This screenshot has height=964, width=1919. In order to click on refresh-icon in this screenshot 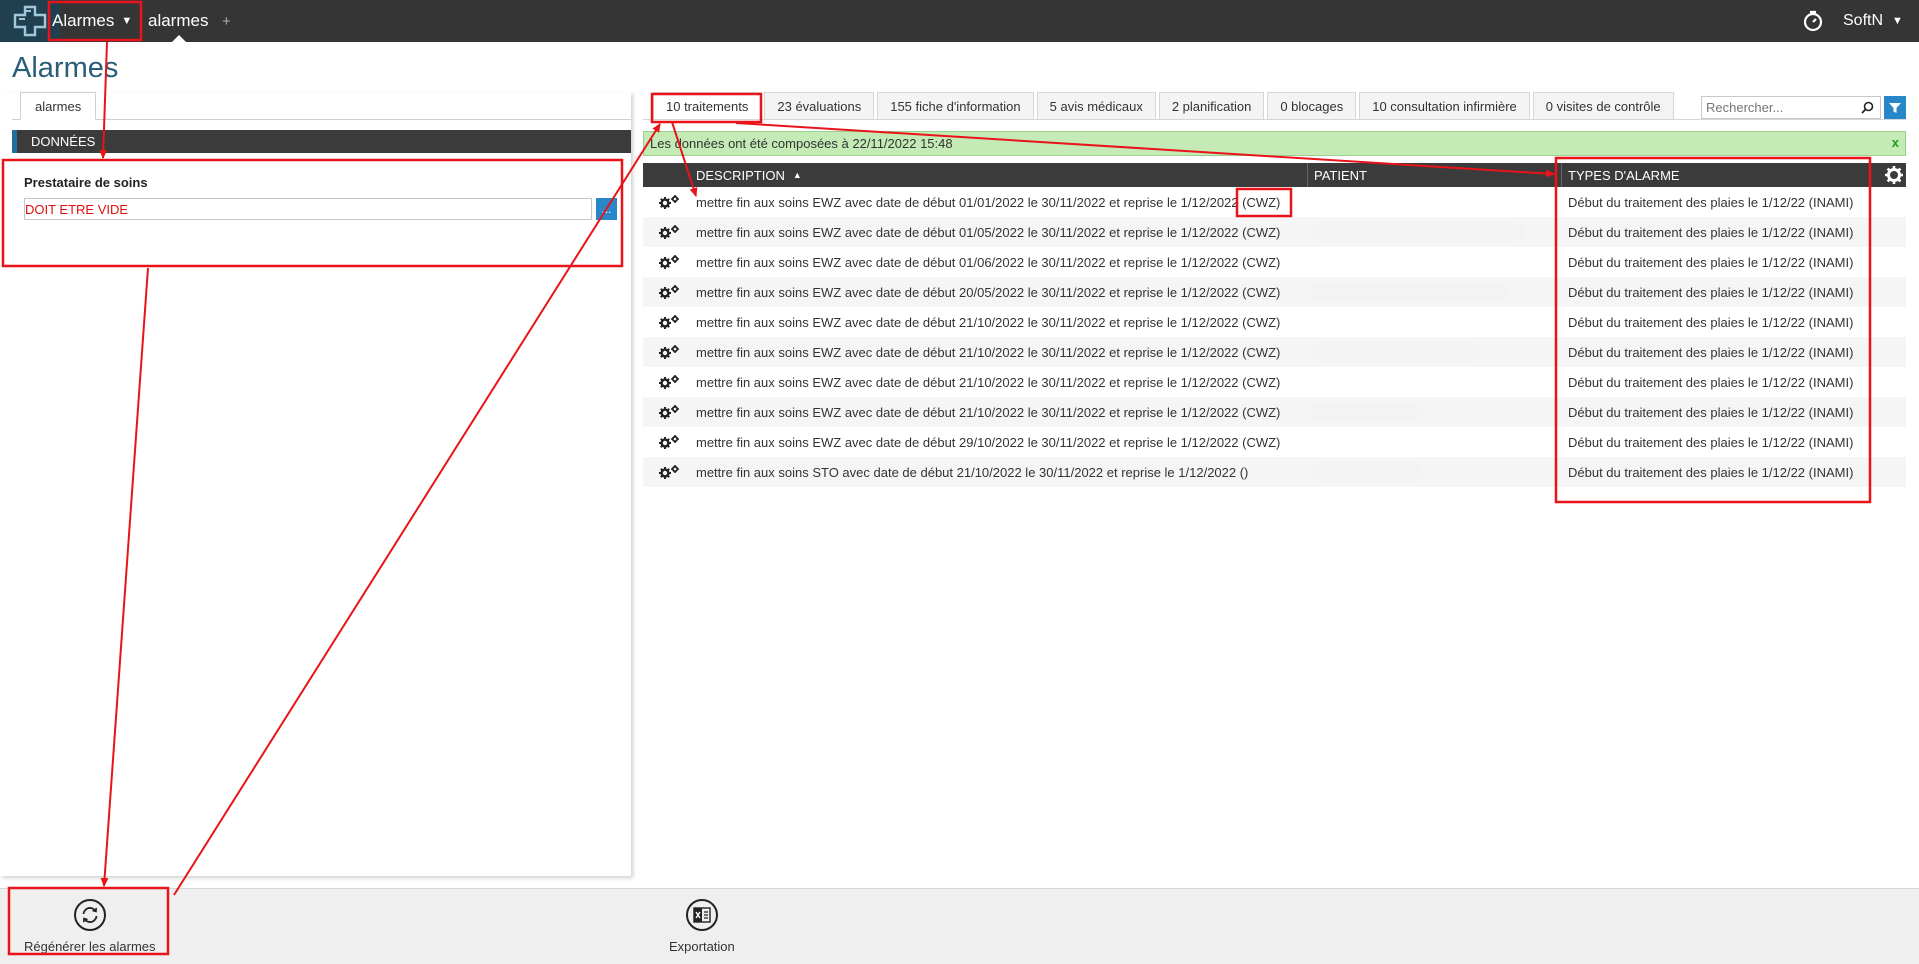, I will do `click(89, 915)`.